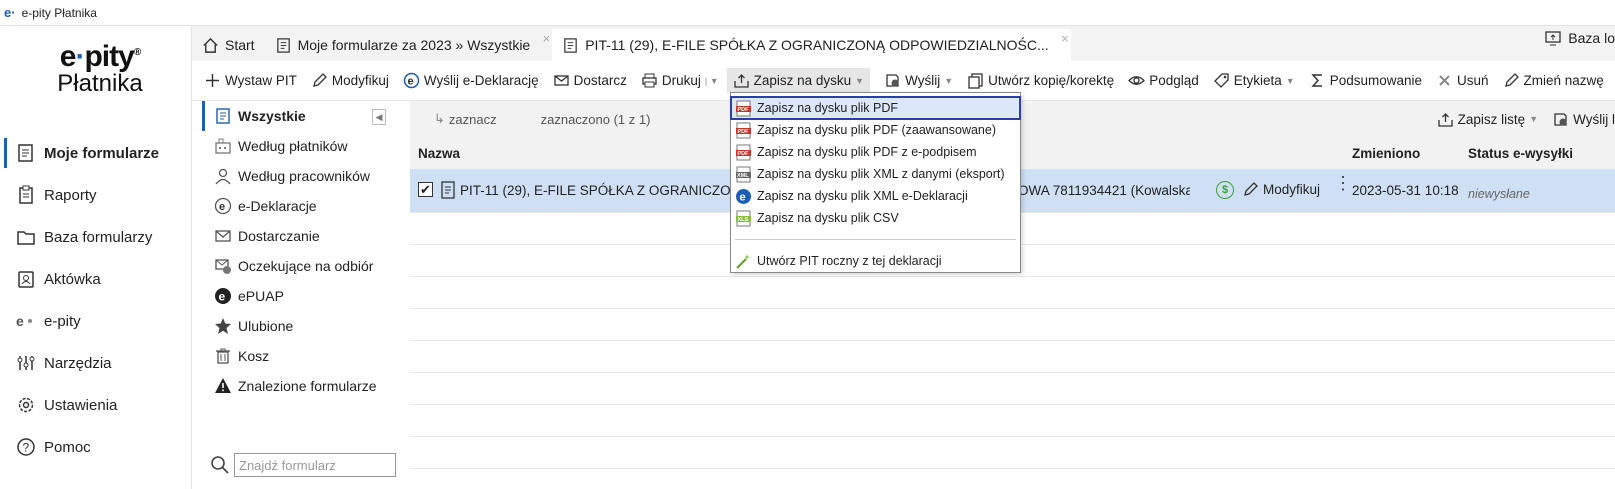 The image size is (1615, 489). I want to click on xls-icon: XLS, so click(743, 218).